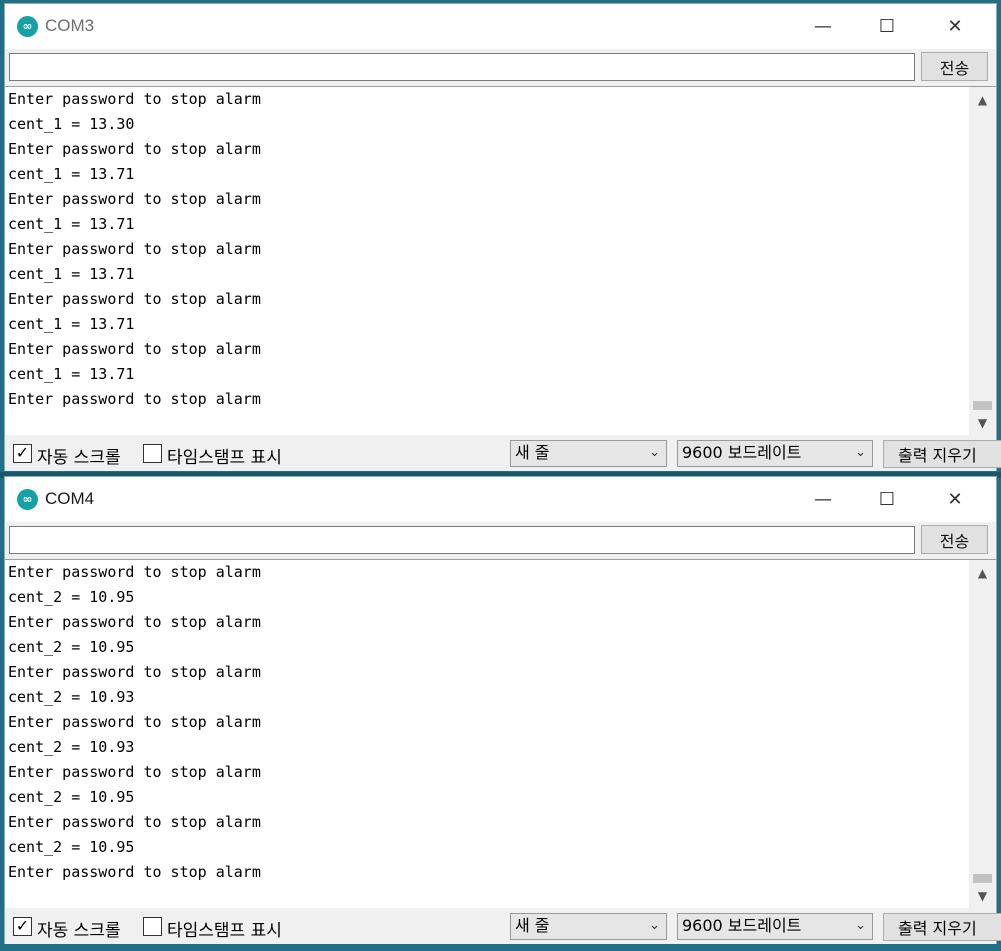 Image resolution: width=1001 pixels, height=951 pixels. Describe the element at coordinates (500, 26) in the screenshot. I see `title-bar: ∞ COM3 — ☐ ✕` at that location.